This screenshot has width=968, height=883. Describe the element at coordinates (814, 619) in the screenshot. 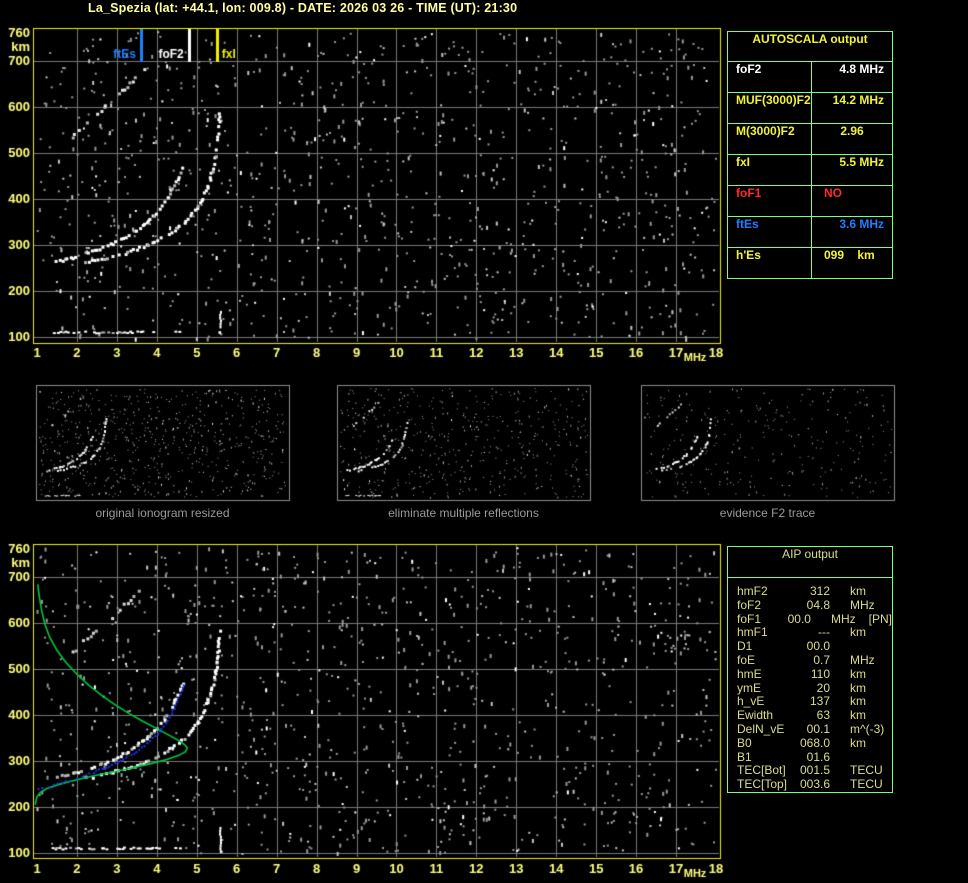

I see `aip-row-foF1: foF1 00.0 MHz [PN]` at that location.